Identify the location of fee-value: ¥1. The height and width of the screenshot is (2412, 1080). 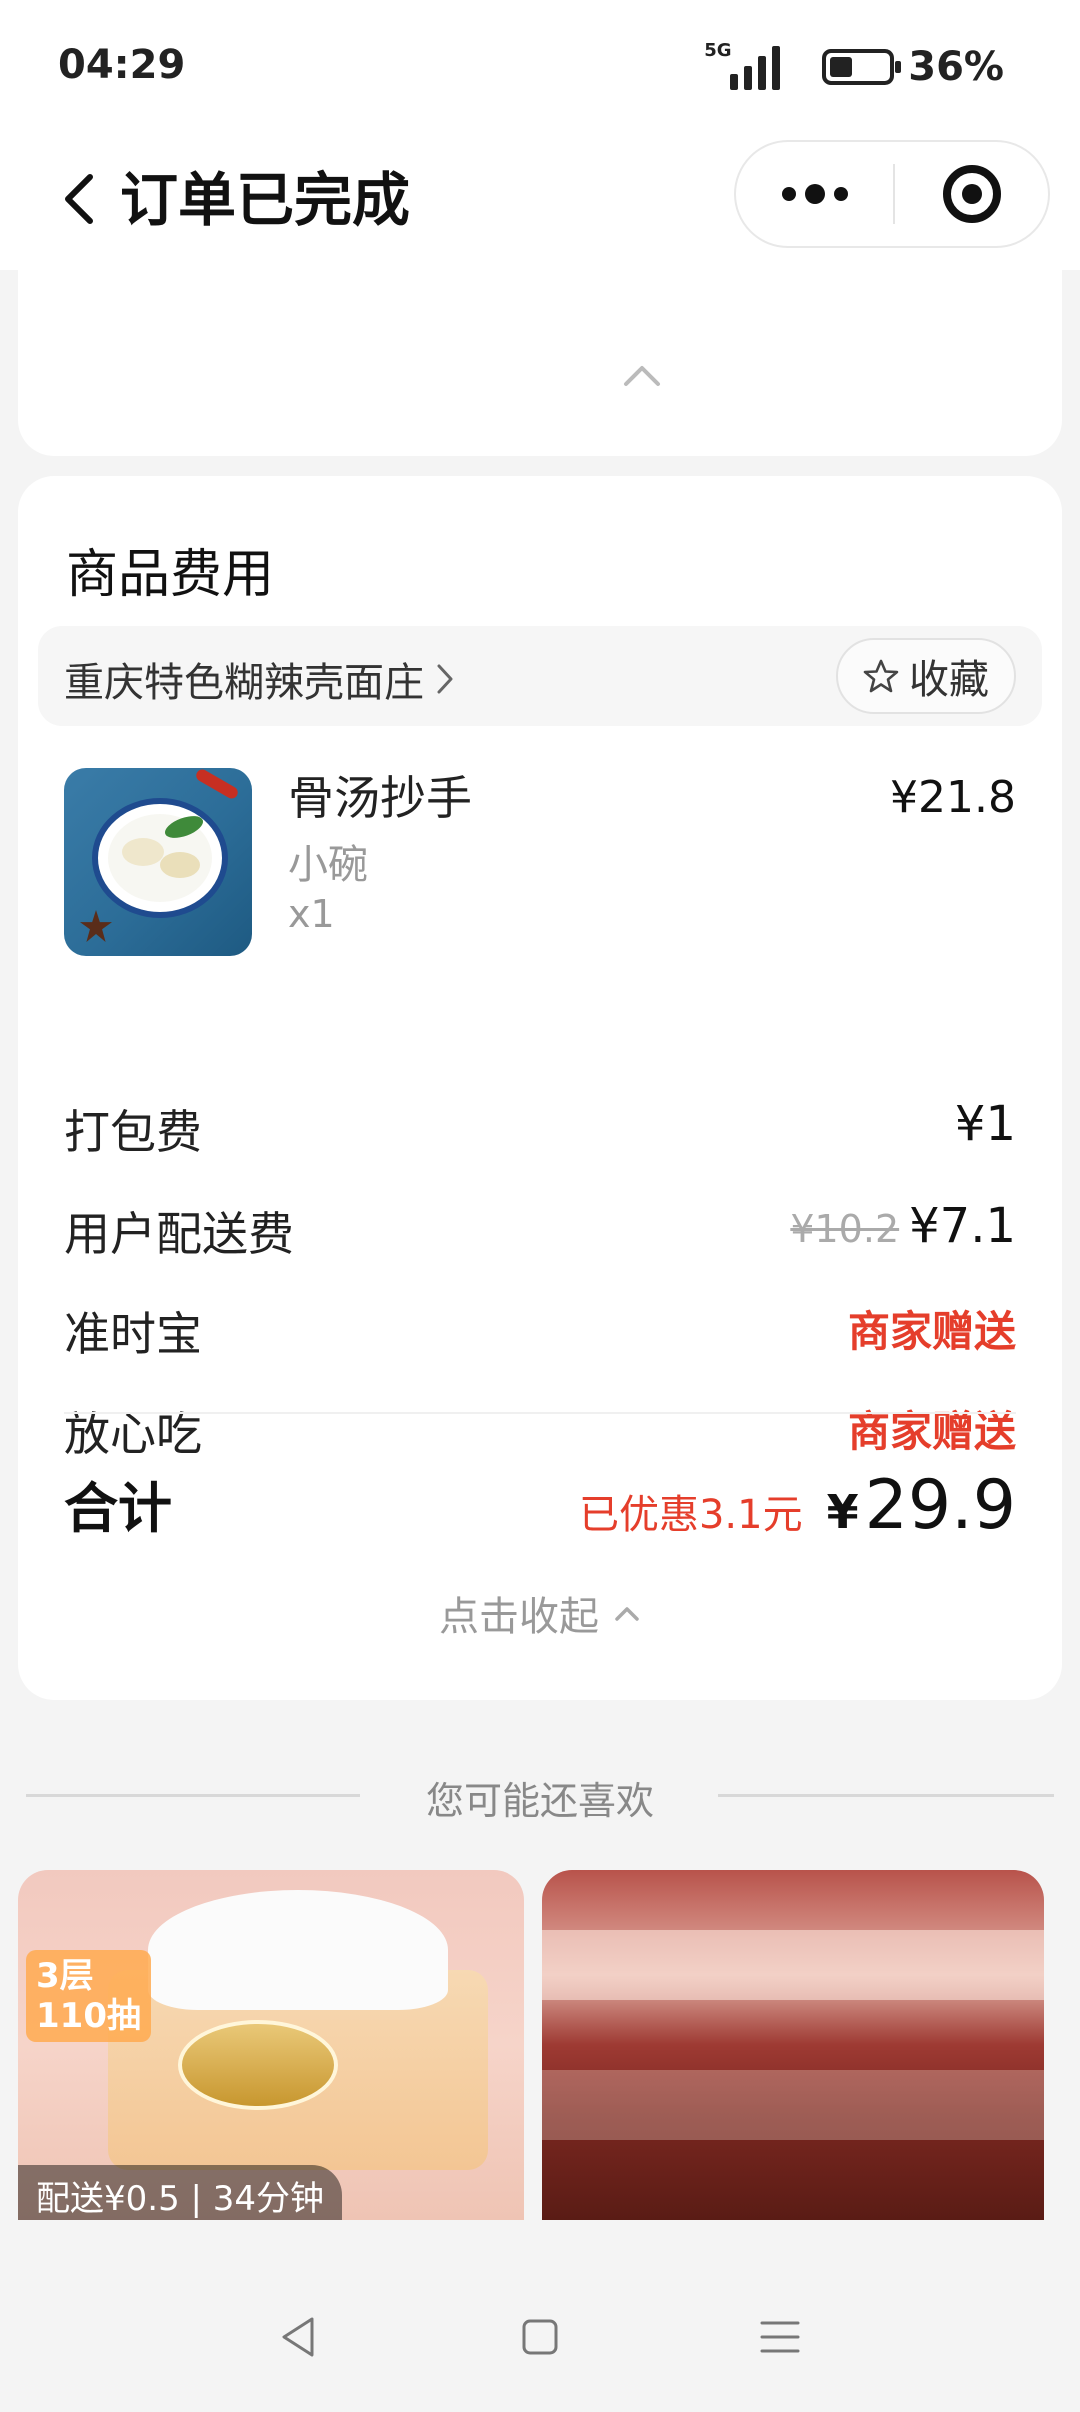
(985, 1124).